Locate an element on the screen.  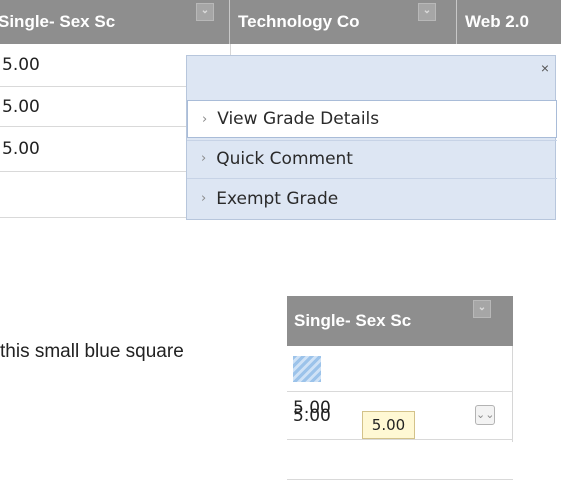
double-chevron-down-icon: ⌄⌄ is located at coordinates (485, 415).